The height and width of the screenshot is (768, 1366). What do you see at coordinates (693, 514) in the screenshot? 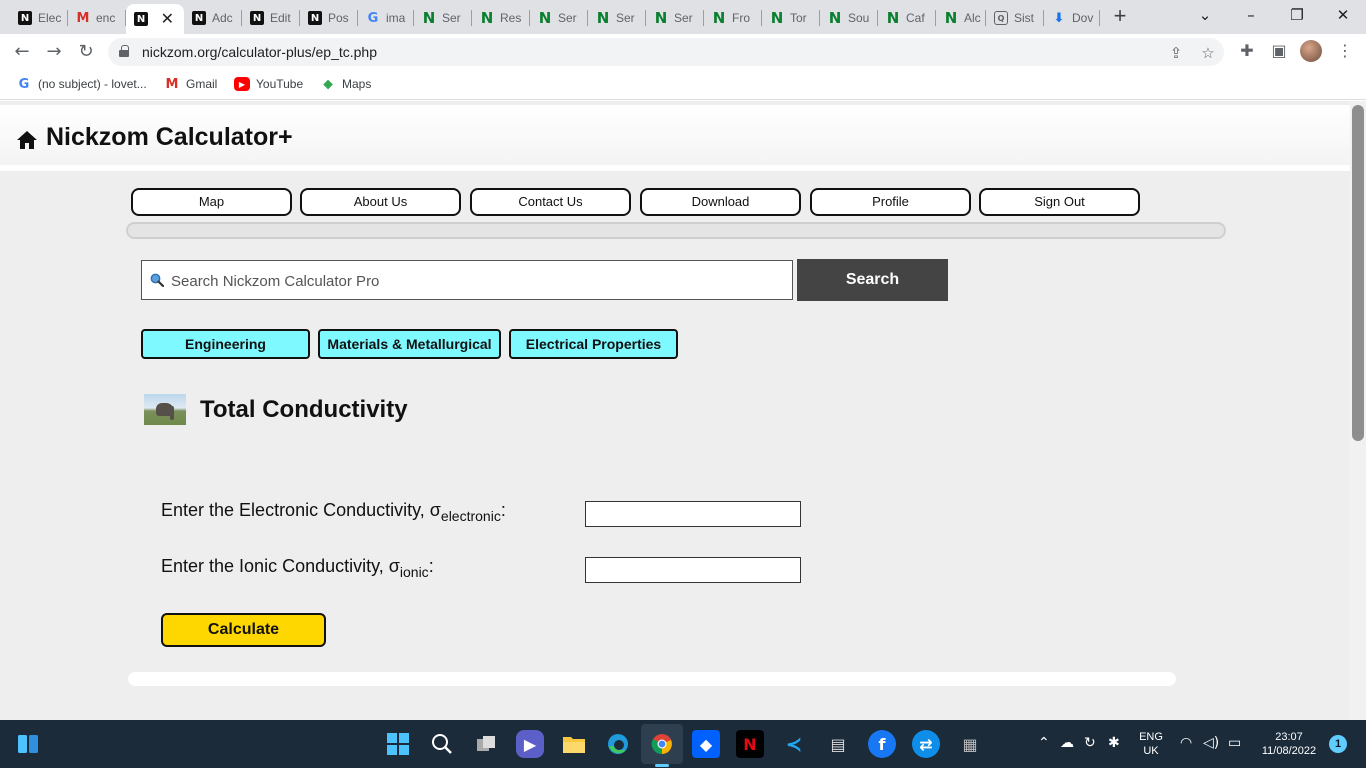
I see `electronic-conductivity-input` at bounding box center [693, 514].